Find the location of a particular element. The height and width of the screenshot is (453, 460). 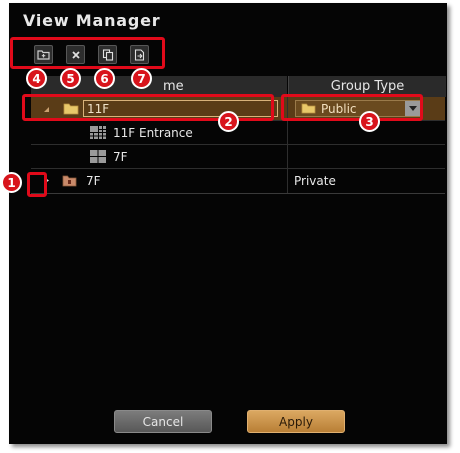

apply-button: Apply is located at coordinates (296, 421).